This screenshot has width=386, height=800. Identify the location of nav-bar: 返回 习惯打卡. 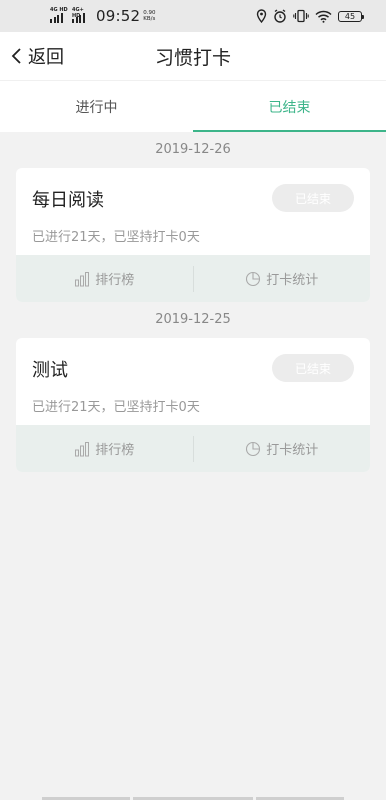
(193, 56).